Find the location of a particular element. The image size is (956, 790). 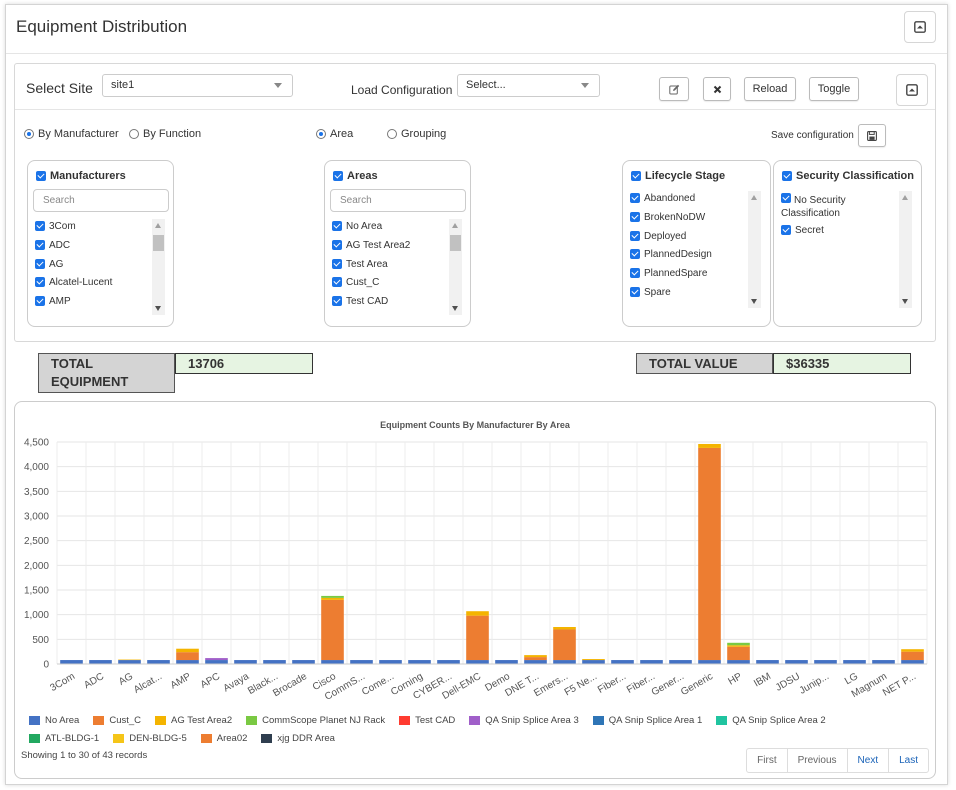

list-item: Spare is located at coordinates (687, 296).